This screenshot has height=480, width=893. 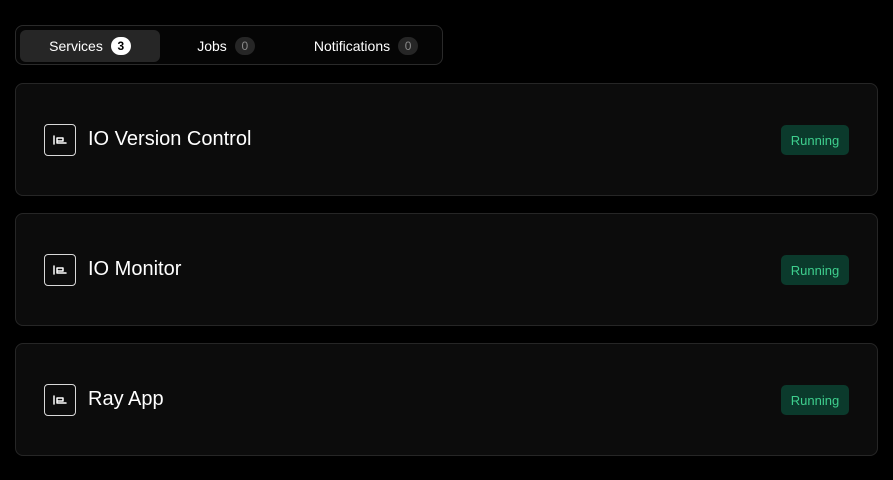 What do you see at coordinates (126, 399) in the screenshot?
I see `service-name: Ray App` at bounding box center [126, 399].